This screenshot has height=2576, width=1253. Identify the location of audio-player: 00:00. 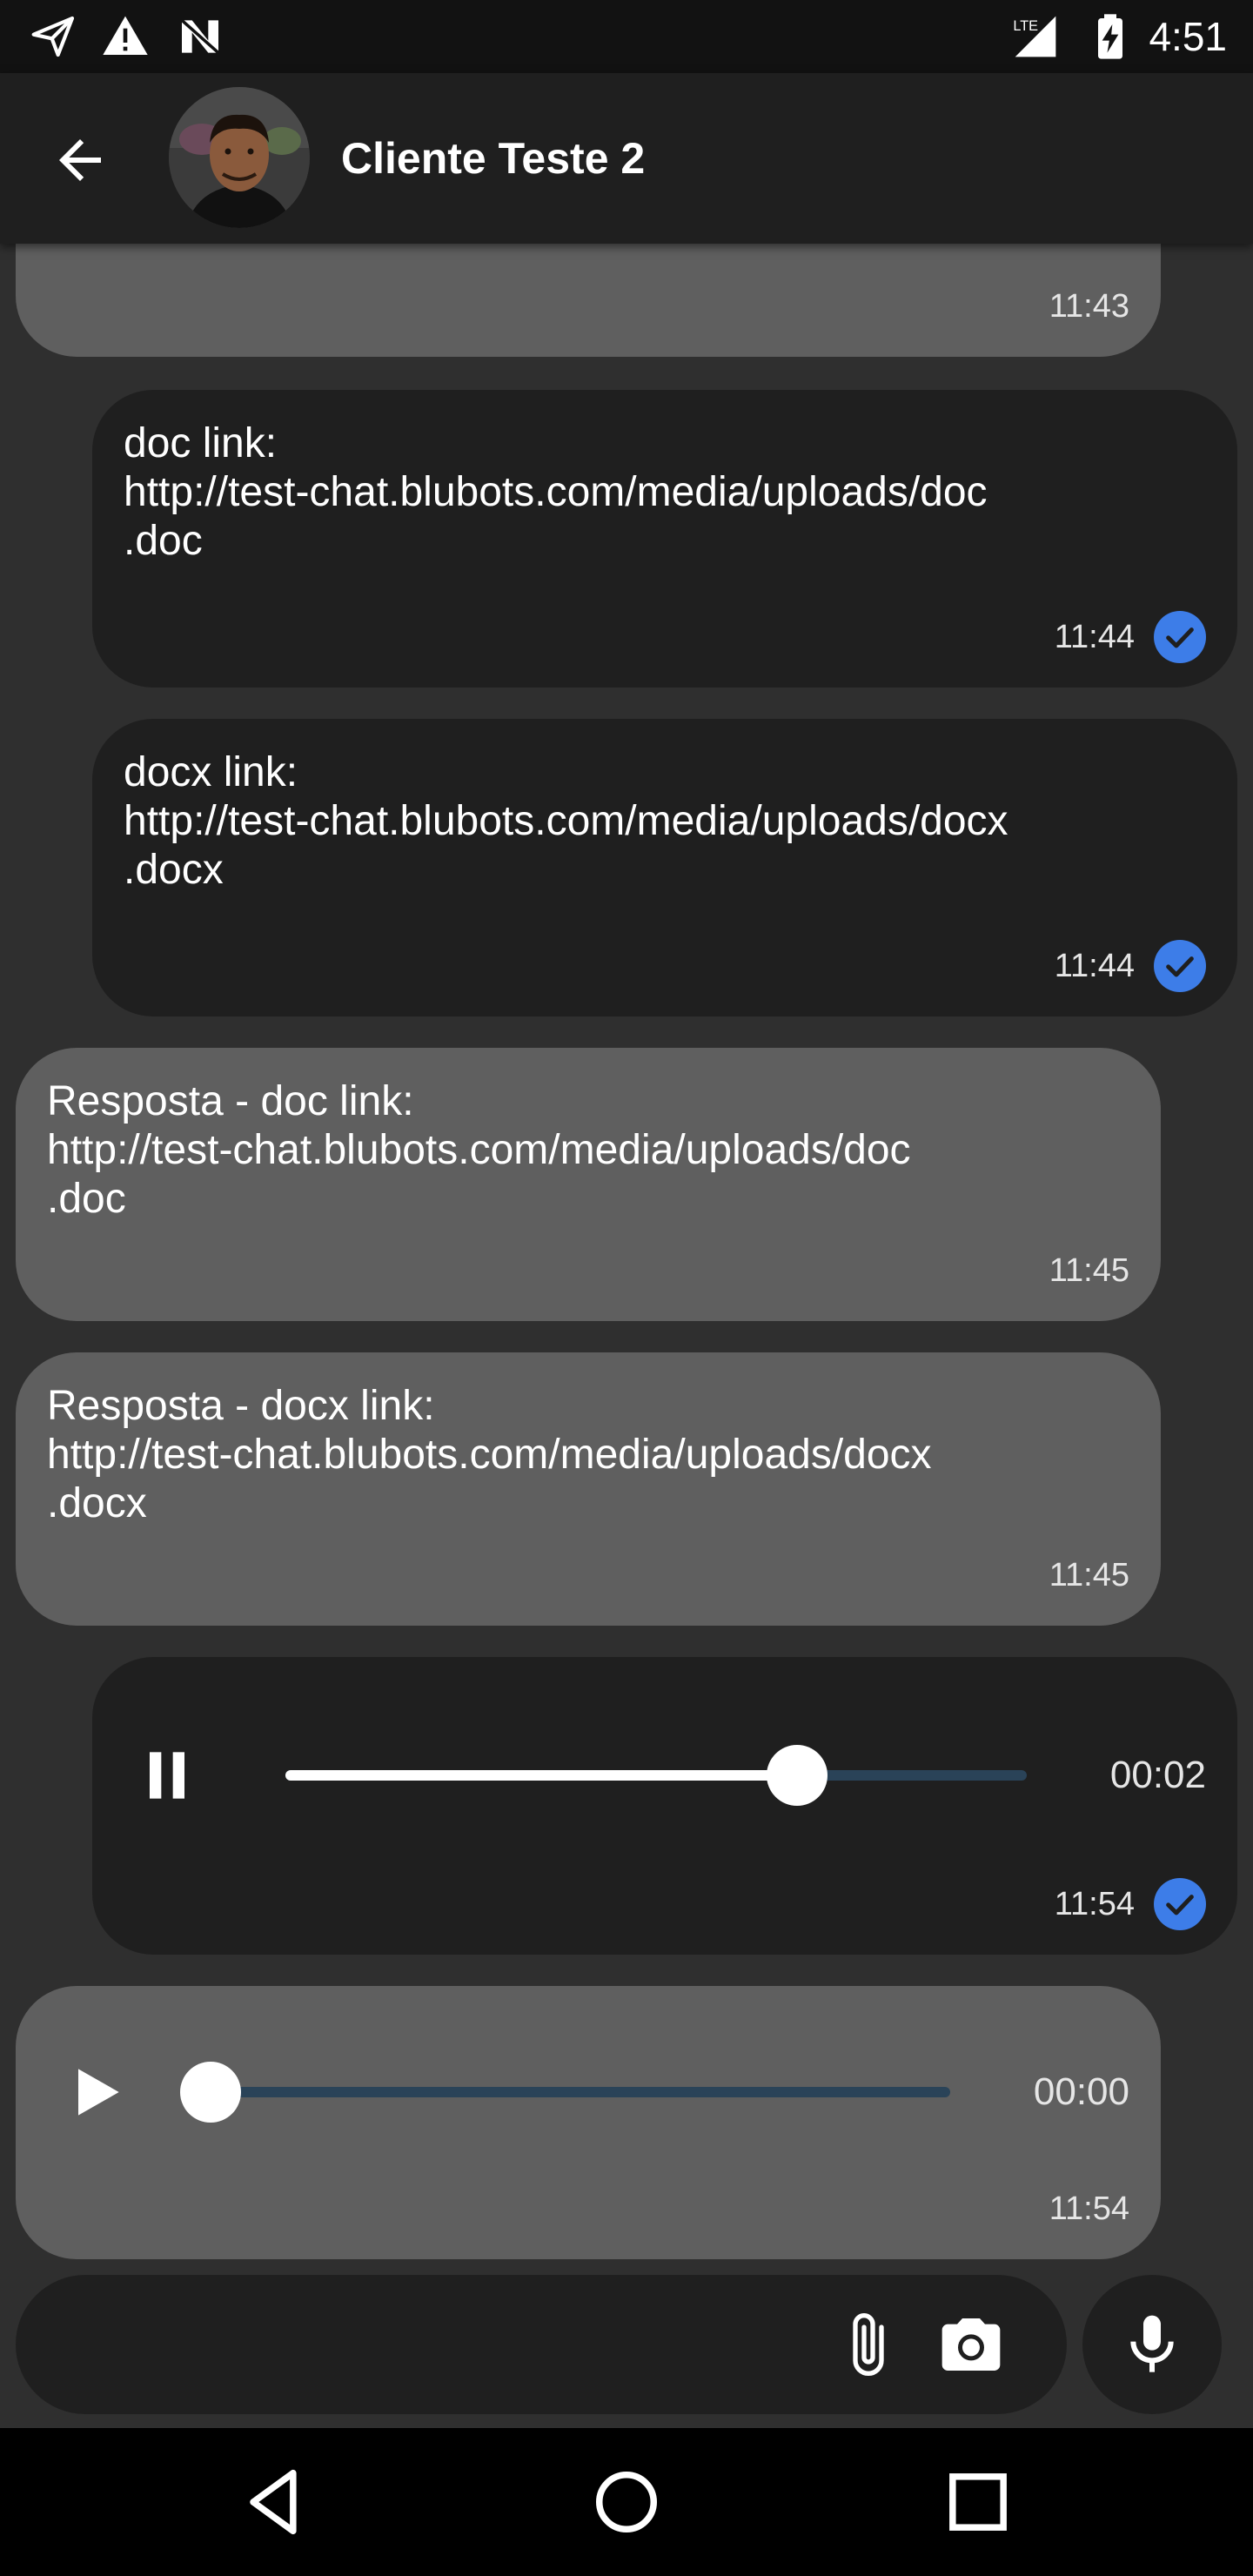
(588, 2092).